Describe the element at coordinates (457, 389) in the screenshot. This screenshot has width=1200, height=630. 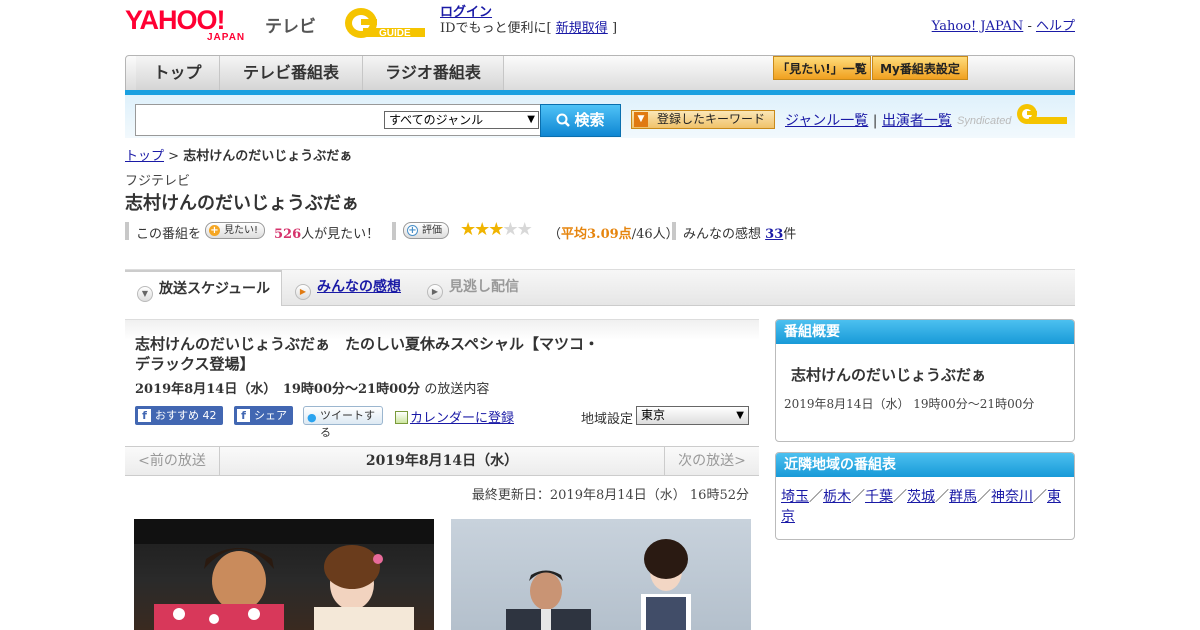
I see `broadcast-date-suffix: の放送内容` at that location.